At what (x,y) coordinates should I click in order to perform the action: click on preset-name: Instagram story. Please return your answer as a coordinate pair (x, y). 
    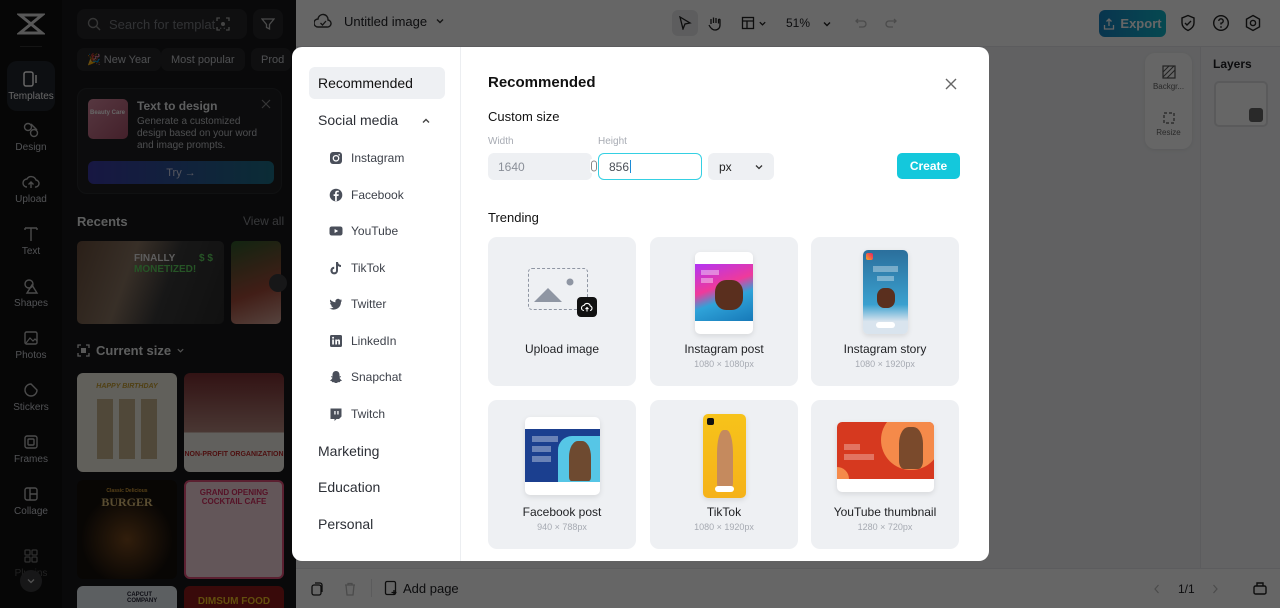
    Looking at the image, I should click on (885, 349).